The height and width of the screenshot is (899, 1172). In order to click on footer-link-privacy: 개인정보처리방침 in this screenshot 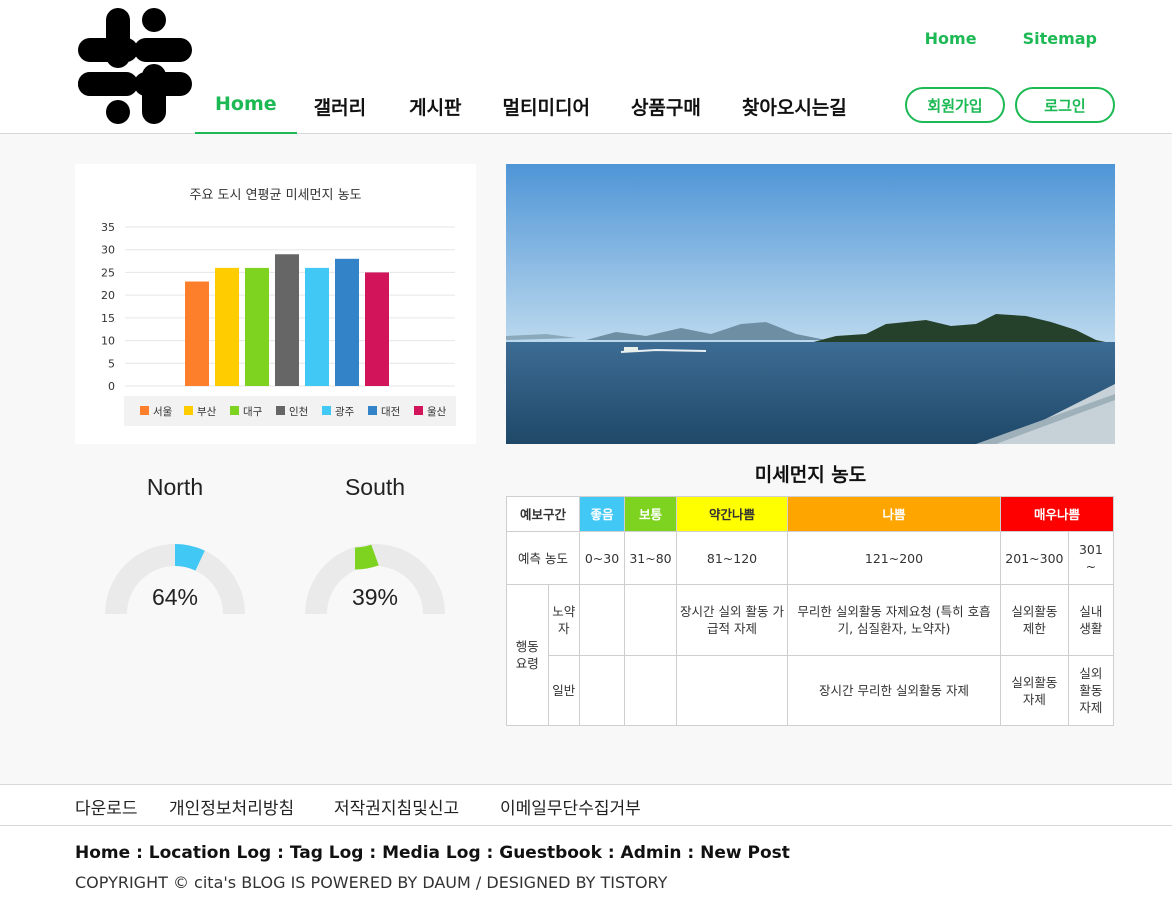, I will do `click(231, 806)`.